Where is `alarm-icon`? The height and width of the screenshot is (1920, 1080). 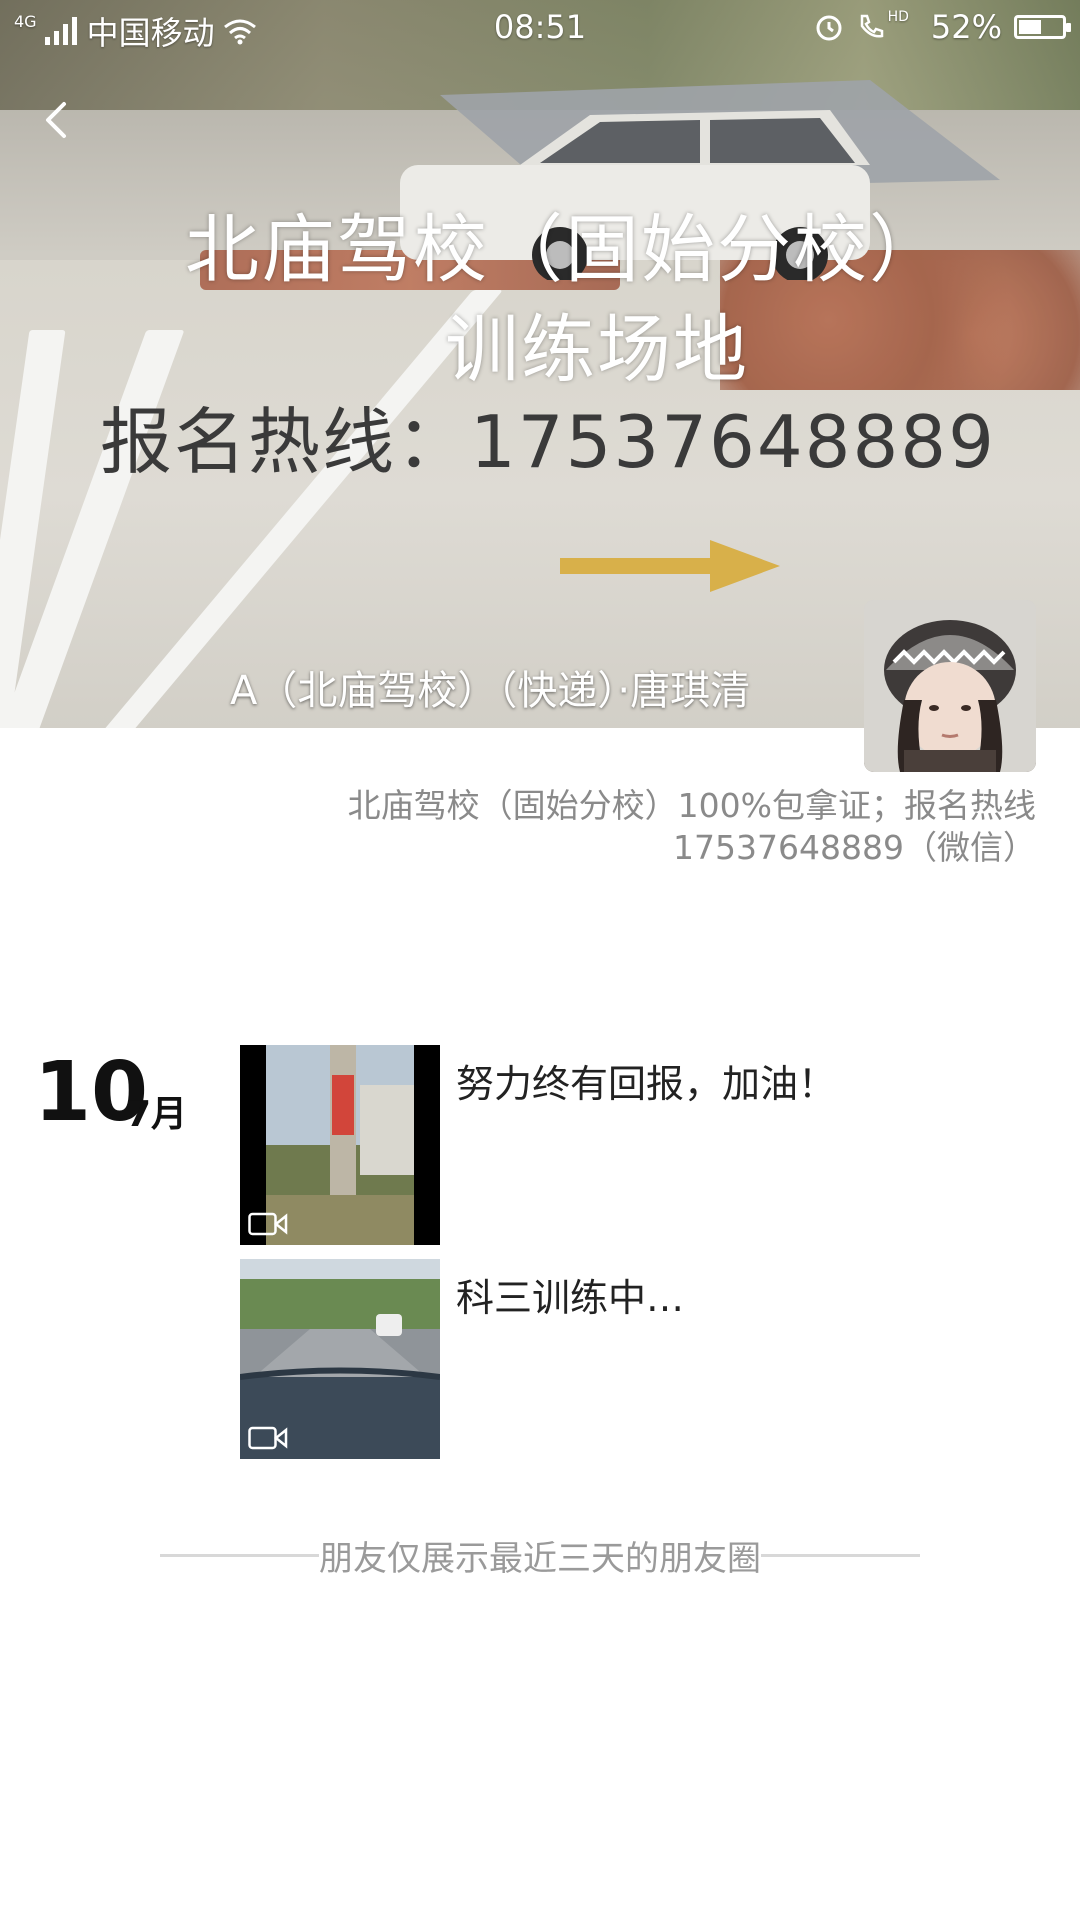
alarm-icon is located at coordinates (829, 28).